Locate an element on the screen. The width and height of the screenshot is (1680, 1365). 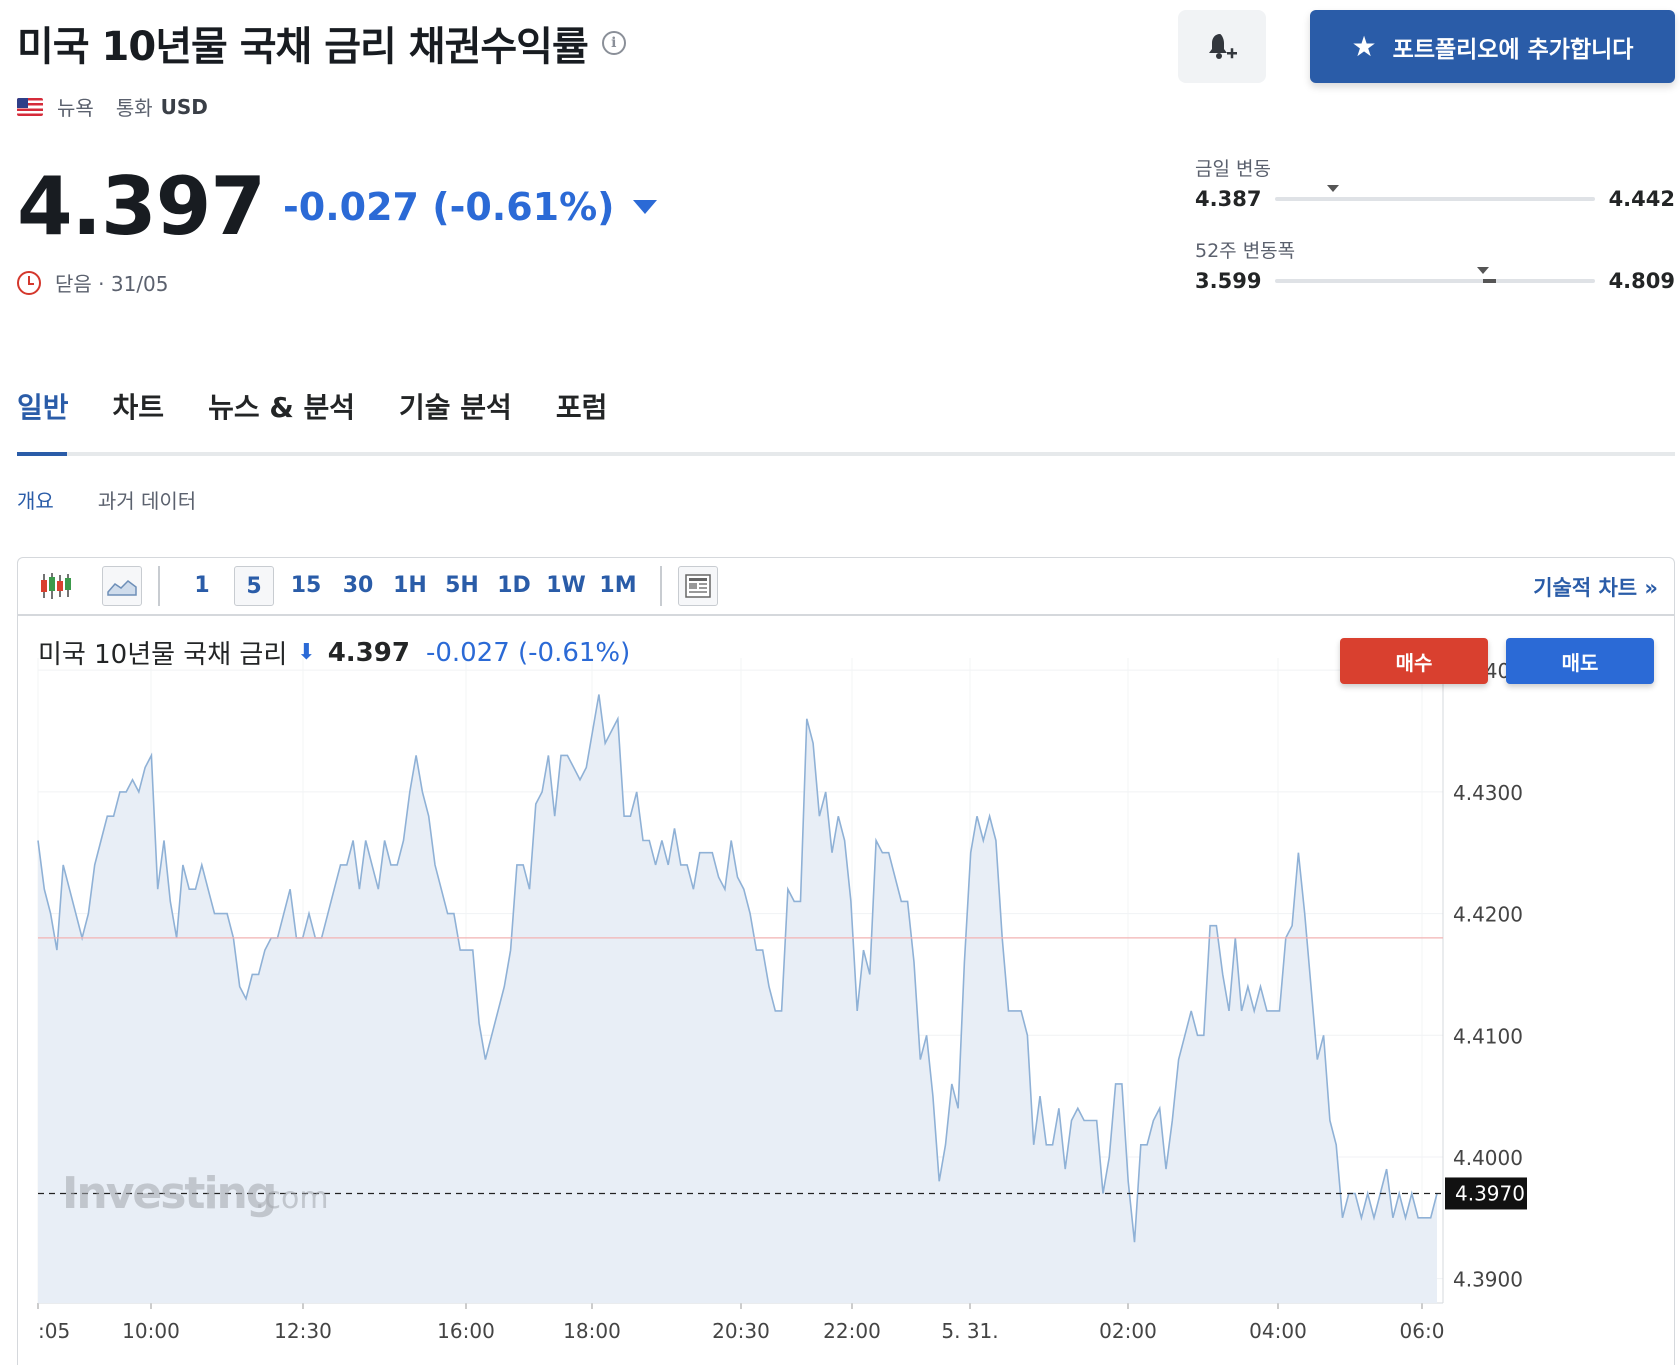
y-tick-label: 4.4200 is located at coordinates (1488, 915).